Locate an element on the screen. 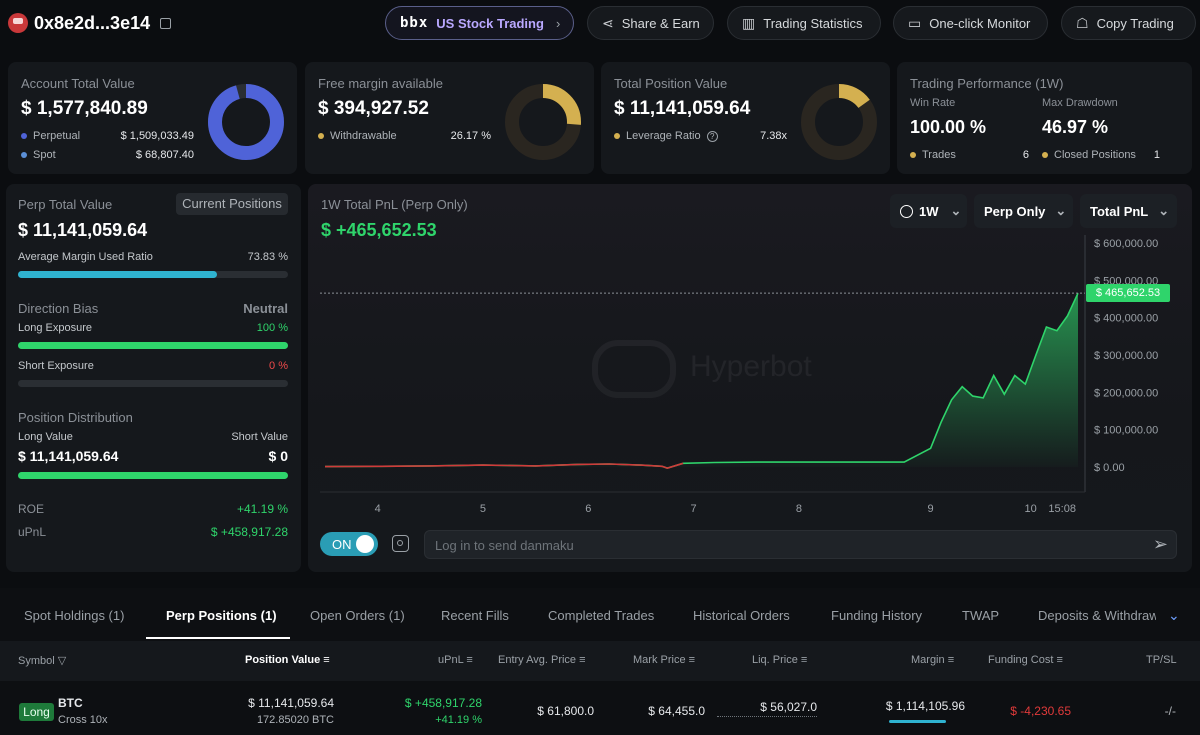 The width and height of the screenshot is (1200, 735). margin-cell: $ 1,114,105.96 is located at coordinates (925, 706).